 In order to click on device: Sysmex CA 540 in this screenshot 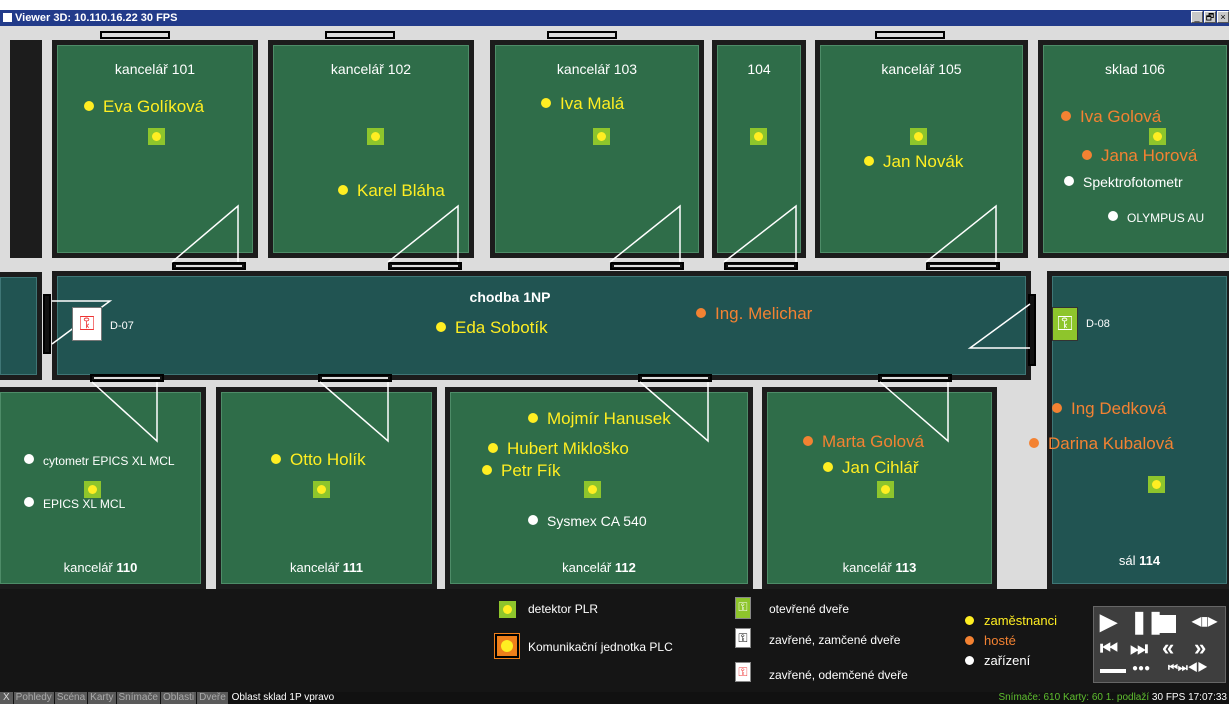, I will do `click(587, 521)`.